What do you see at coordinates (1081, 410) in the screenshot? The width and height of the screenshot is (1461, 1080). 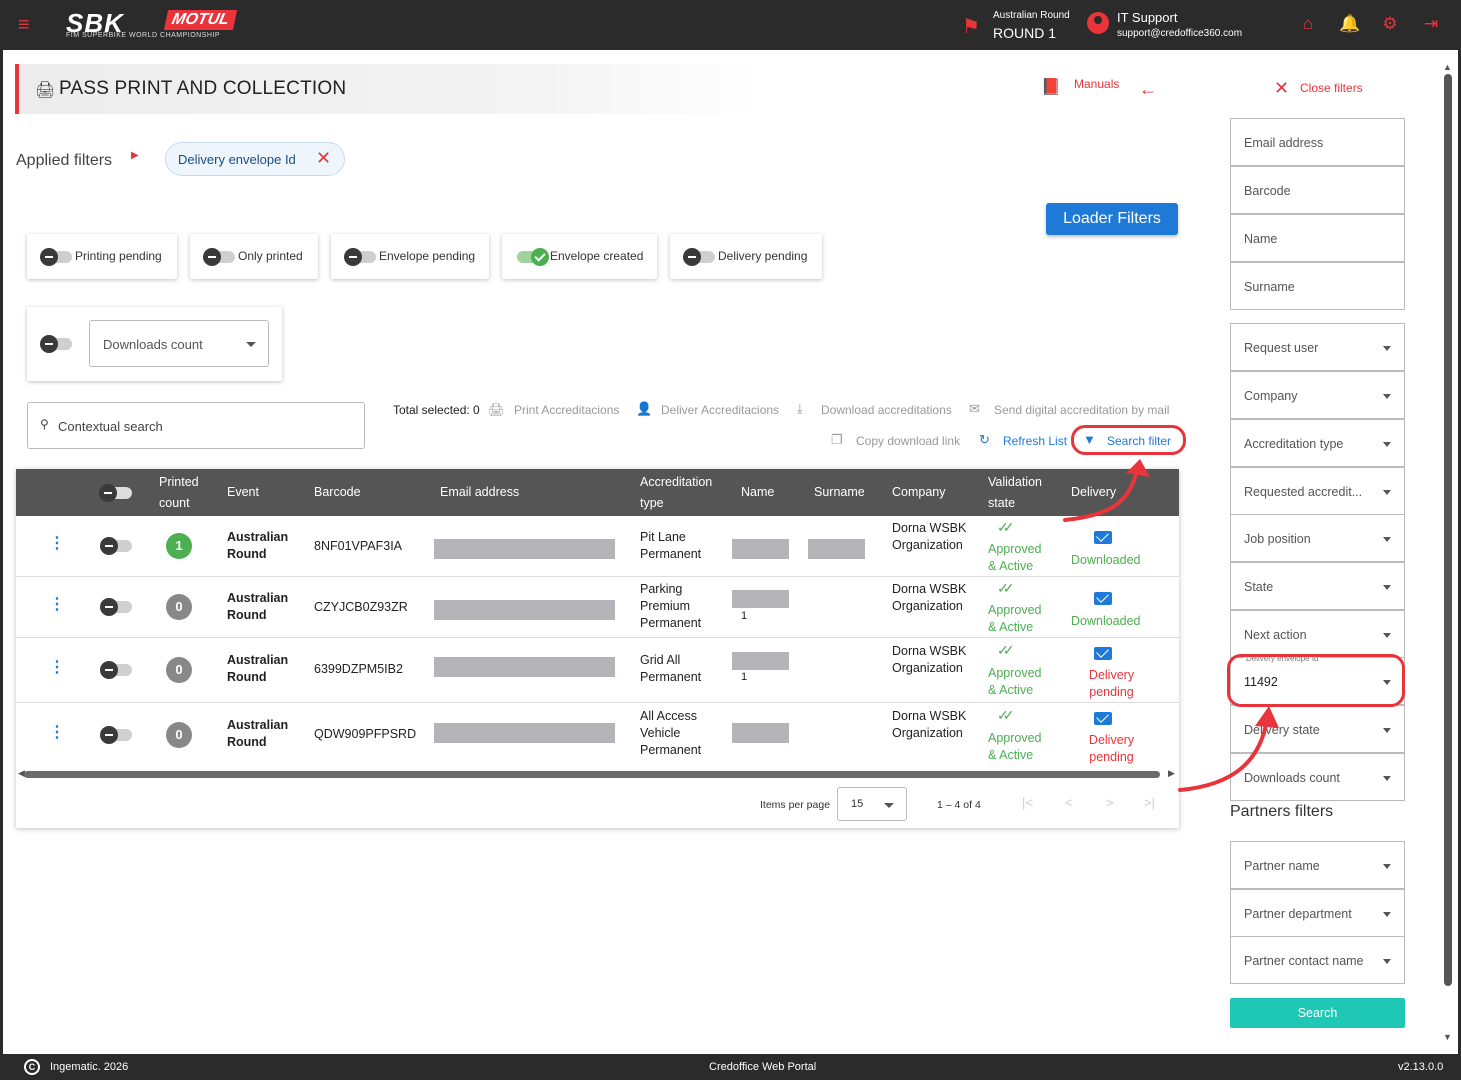 I see `send-digital-accreditation-button: Send digital accreditation by mail` at bounding box center [1081, 410].